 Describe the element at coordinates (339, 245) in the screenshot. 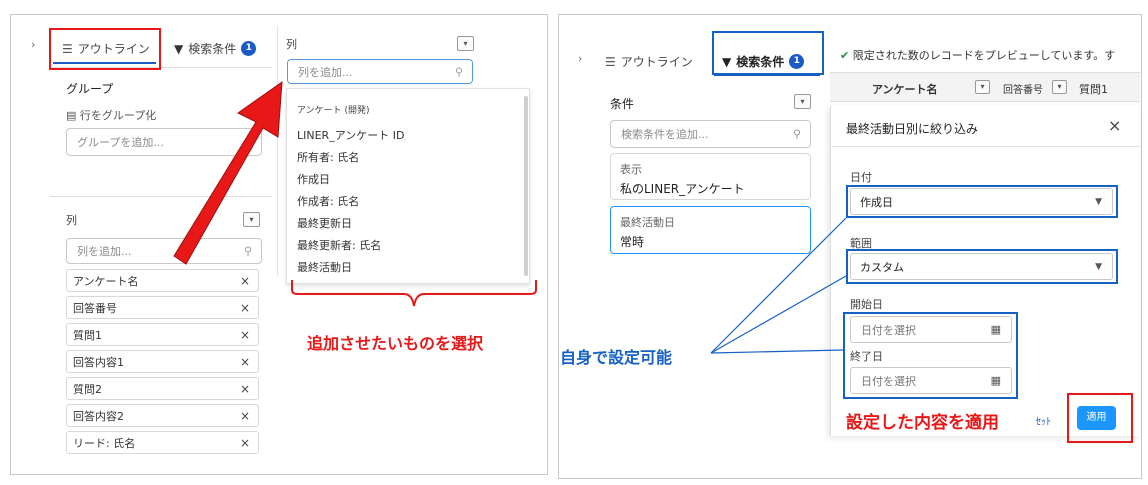

I see `popup-list-item: 最終更新者: 氏名` at that location.